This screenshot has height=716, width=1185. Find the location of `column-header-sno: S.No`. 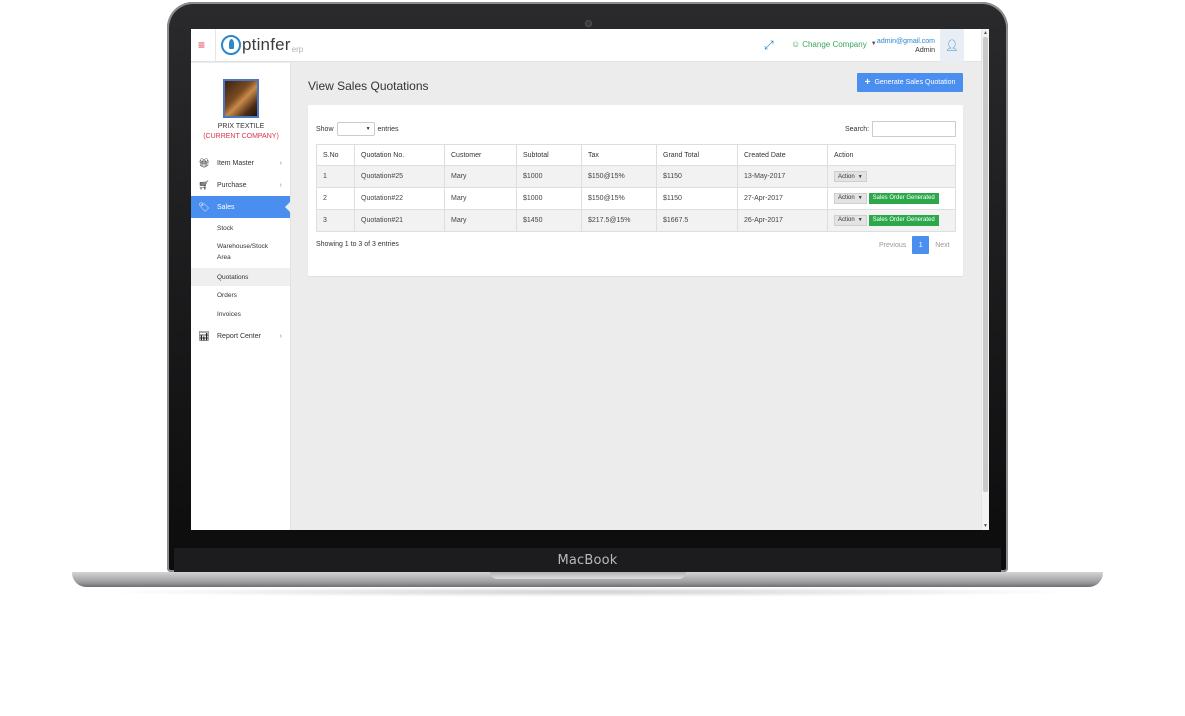

column-header-sno: S.No is located at coordinates (335, 155).